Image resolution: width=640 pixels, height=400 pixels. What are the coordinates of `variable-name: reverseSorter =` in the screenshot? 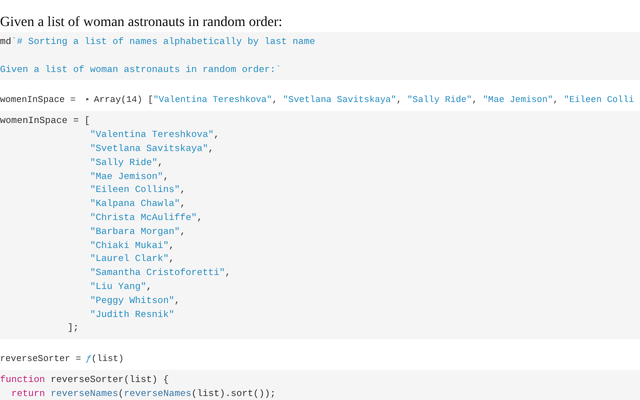 It's located at (41, 359).